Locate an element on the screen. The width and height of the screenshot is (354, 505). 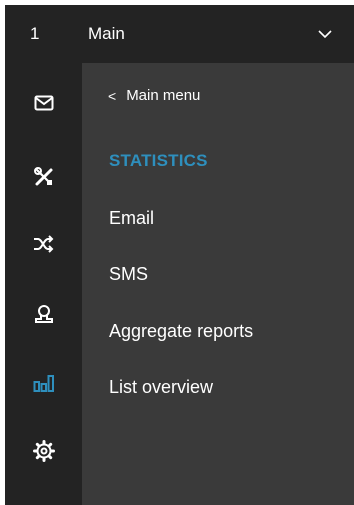
shuffle-icon is located at coordinates (44, 246).